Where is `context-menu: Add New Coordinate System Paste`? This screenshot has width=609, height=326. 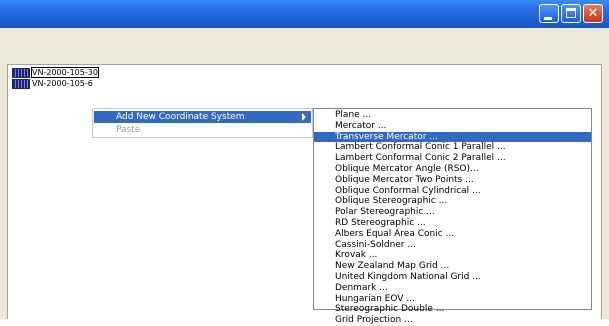 context-menu: Add New Coordinate System Paste is located at coordinates (202, 123).